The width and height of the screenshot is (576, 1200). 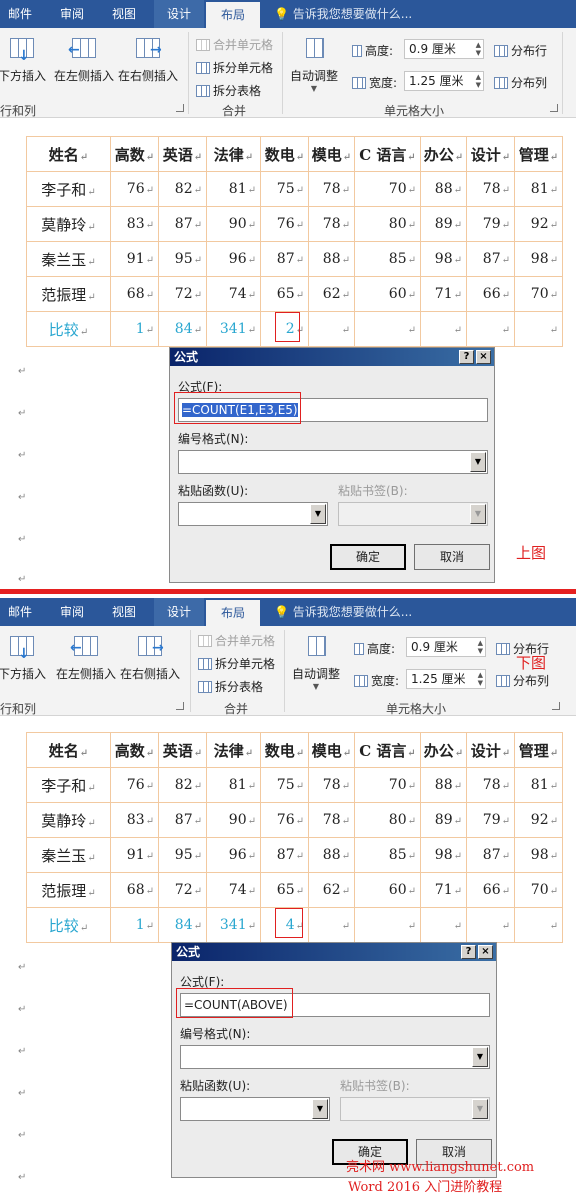 I want to click on rows-cols-launcher, so click(x=180, y=108).